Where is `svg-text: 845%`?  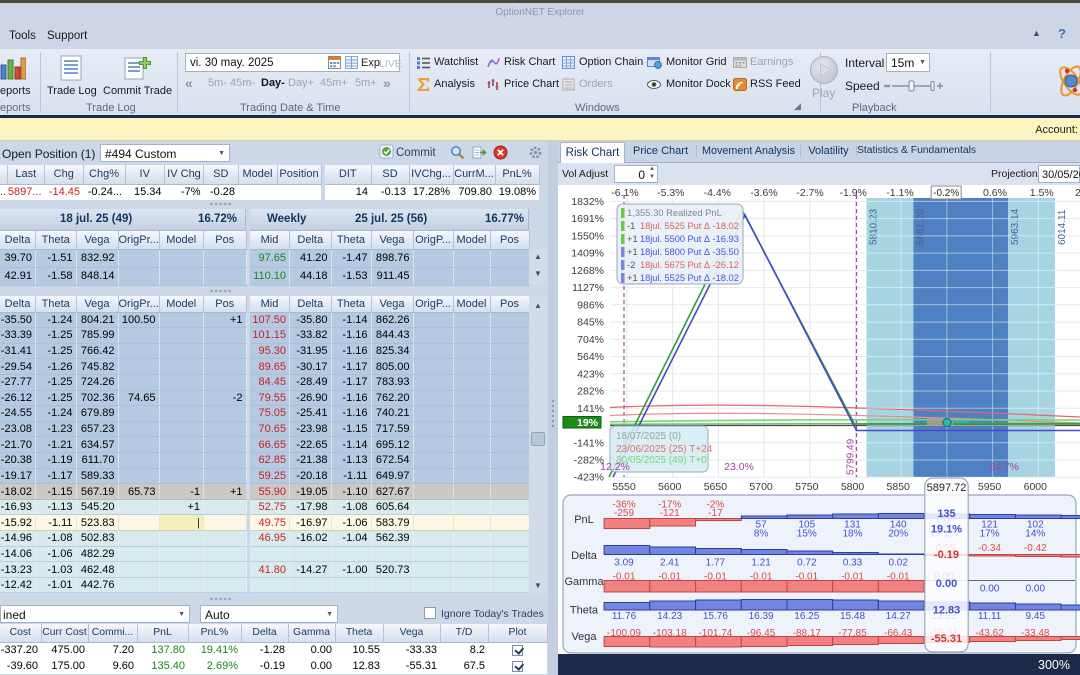 svg-text: 845% is located at coordinates (590, 323).